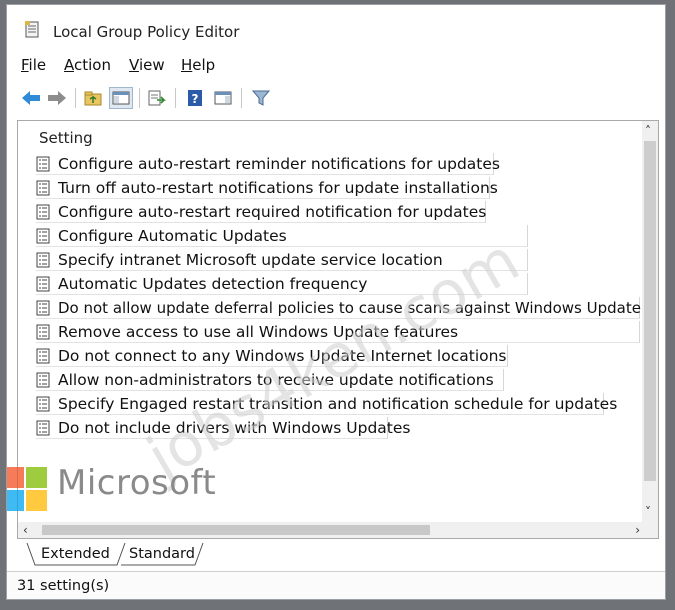  What do you see at coordinates (33, 65) in the screenshot?
I see `menu-file: File` at bounding box center [33, 65].